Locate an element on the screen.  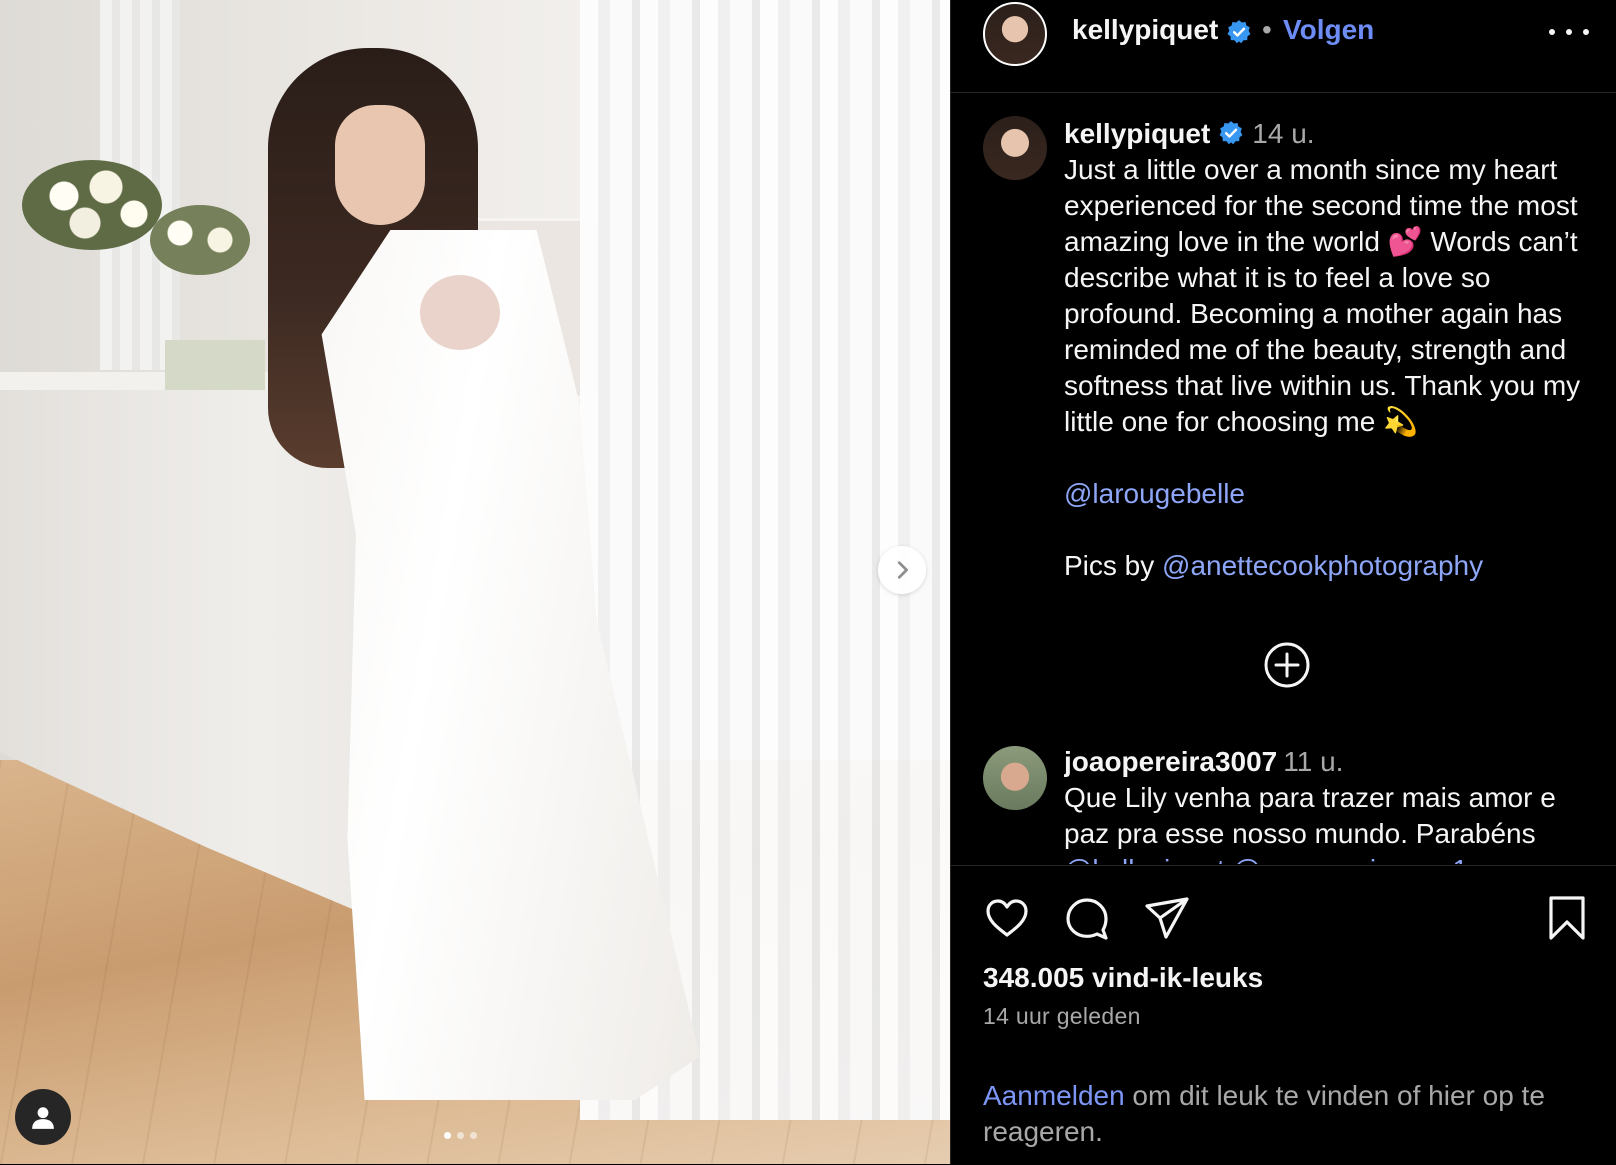
comment-button is located at coordinates (1087, 918).